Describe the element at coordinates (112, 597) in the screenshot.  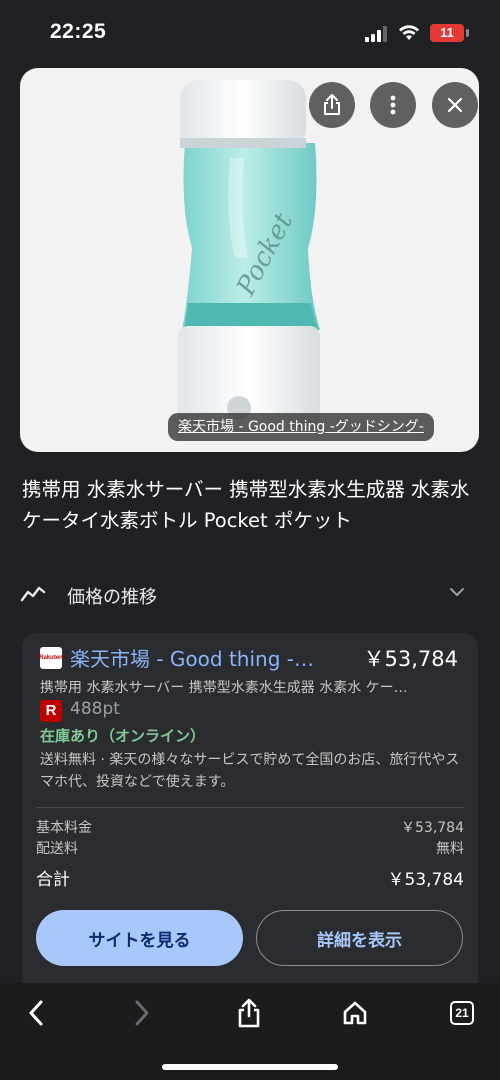
I see `price-history-label: 価格の推移` at that location.